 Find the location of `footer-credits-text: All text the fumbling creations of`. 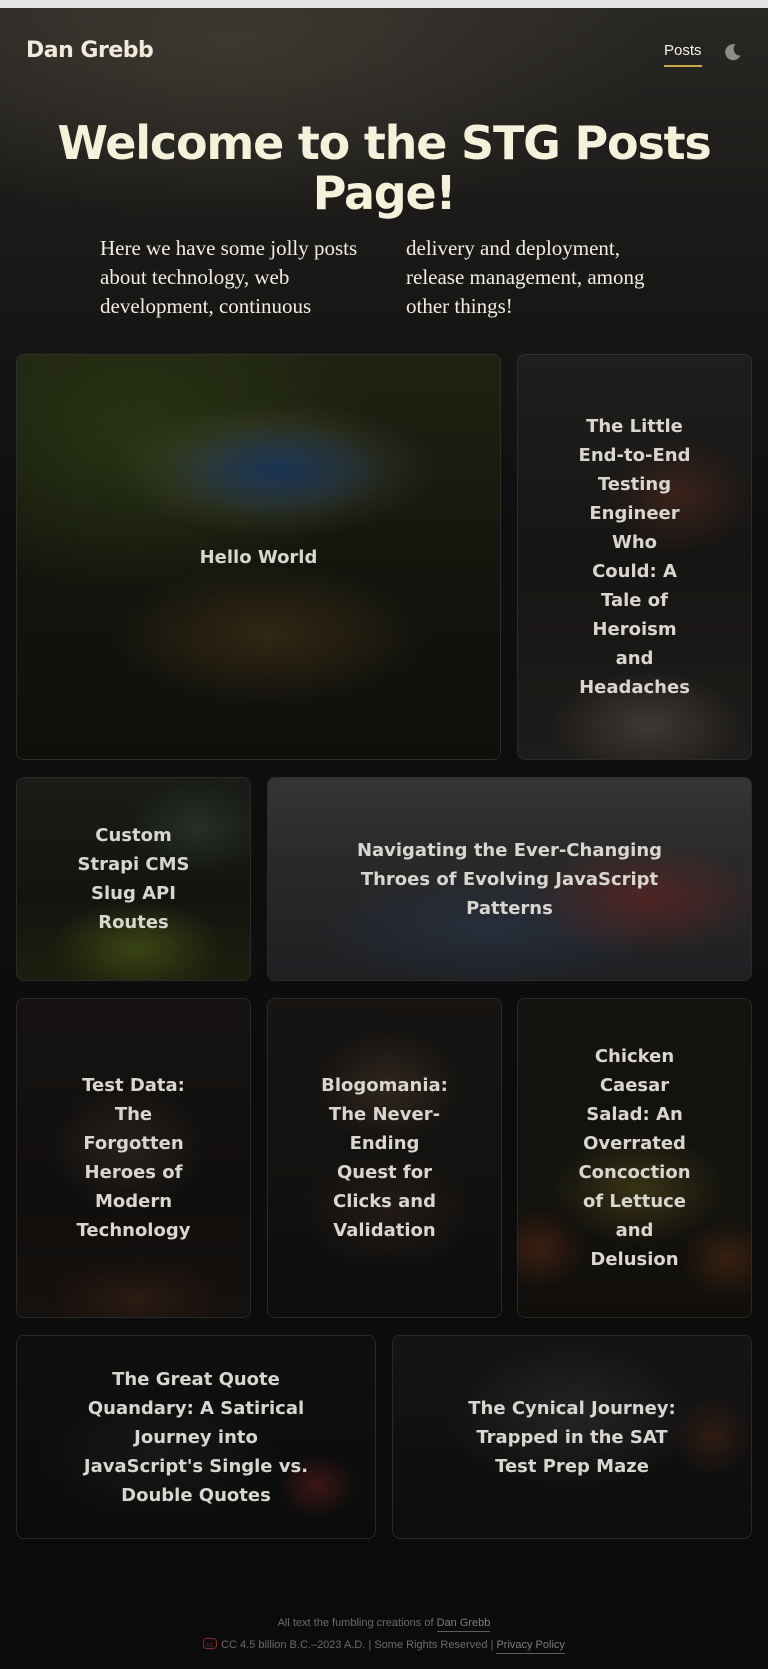

footer-credits-text: All text the fumbling creations of is located at coordinates (355, 1623).